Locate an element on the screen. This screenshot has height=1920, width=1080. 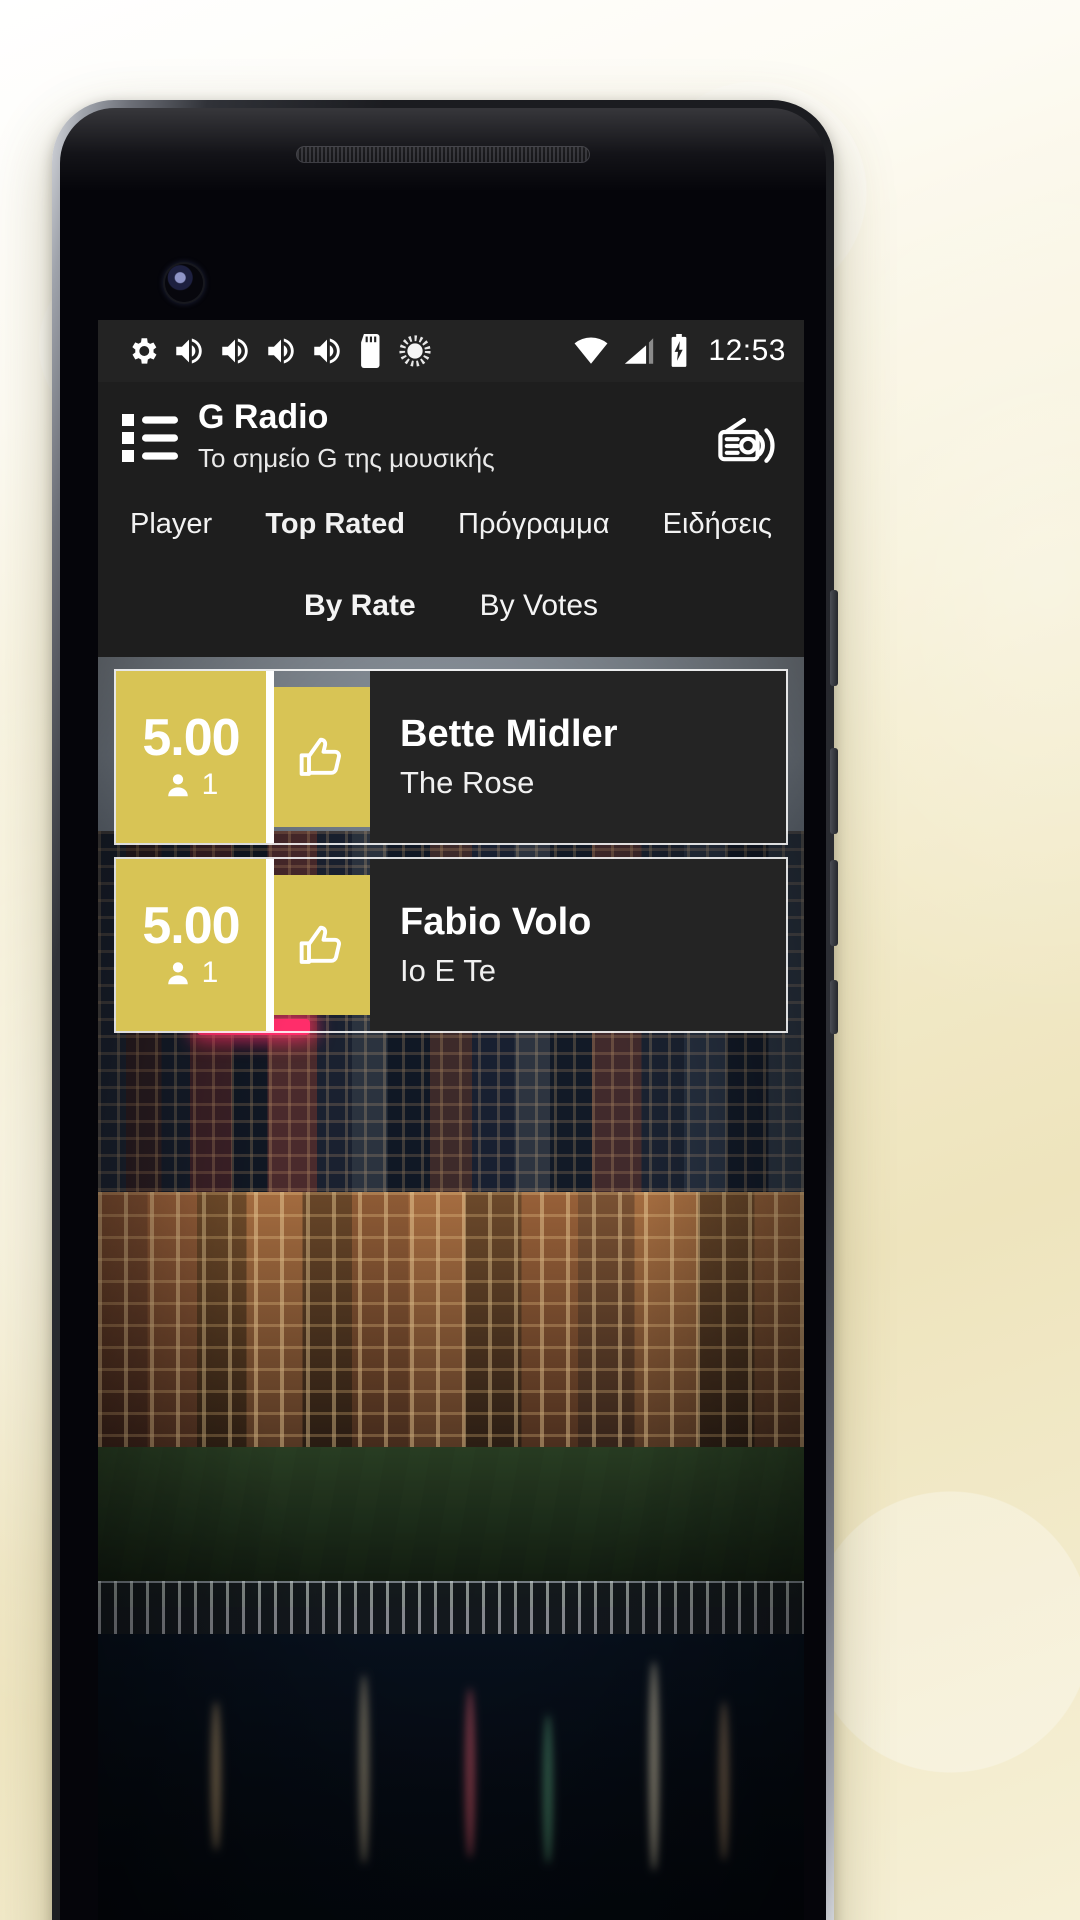
artist-name: Bette Midler is located at coordinates (509, 734).